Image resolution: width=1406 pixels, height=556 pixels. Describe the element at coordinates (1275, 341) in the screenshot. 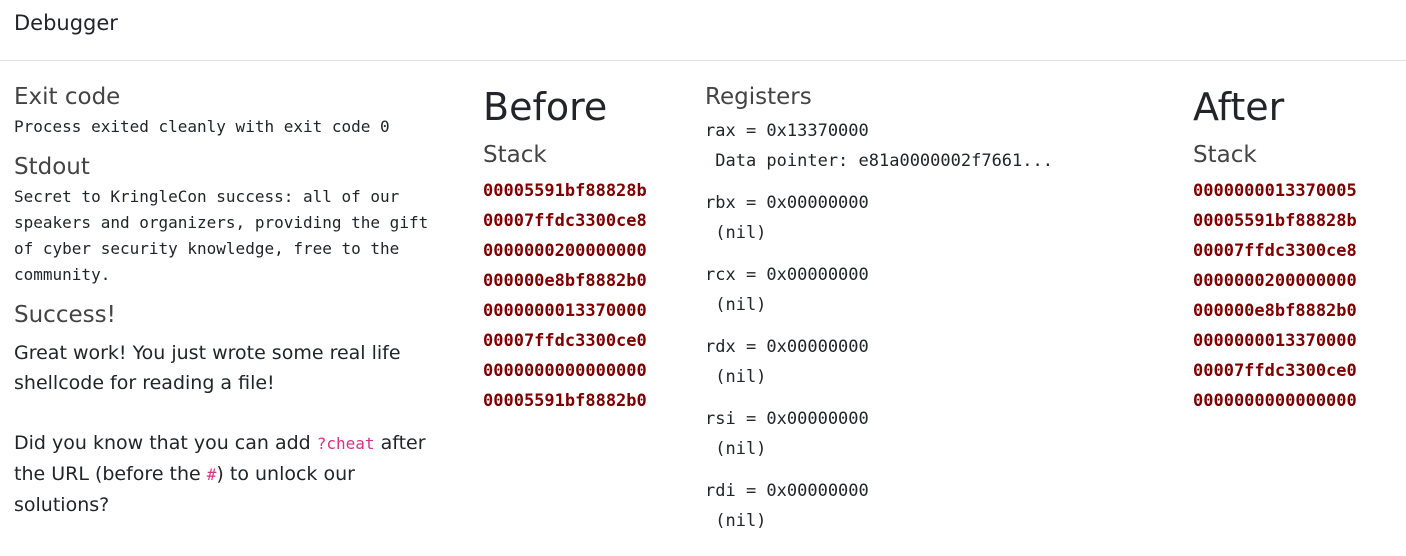

I see `after-stack-item-5: 0000000013370000` at that location.